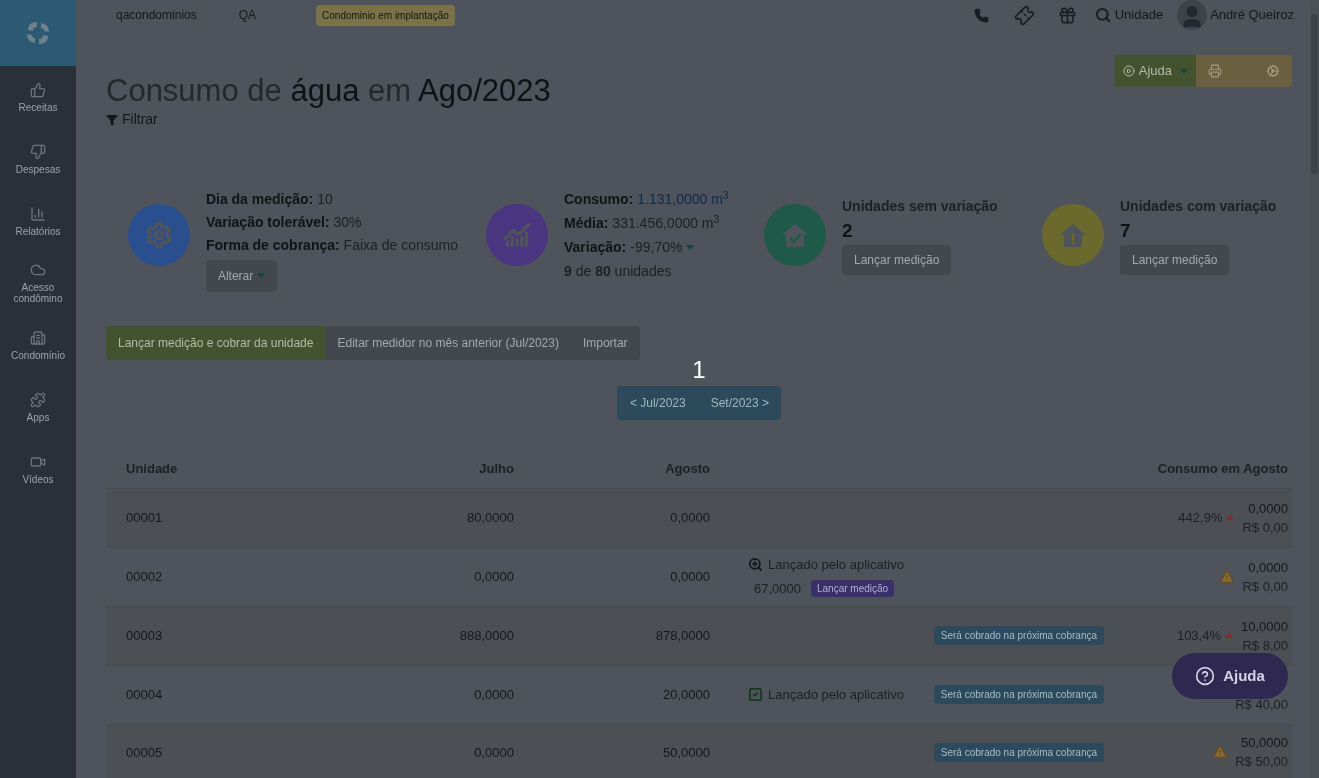 The image size is (1319, 778). I want to click on stat-count: 7, so click(1126, 230).